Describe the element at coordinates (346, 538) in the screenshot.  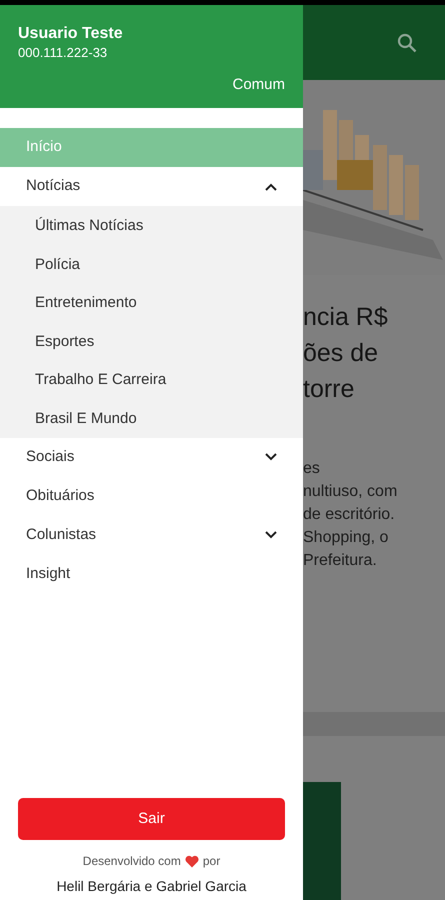
I see `article-text: Shopping, o` at that location.